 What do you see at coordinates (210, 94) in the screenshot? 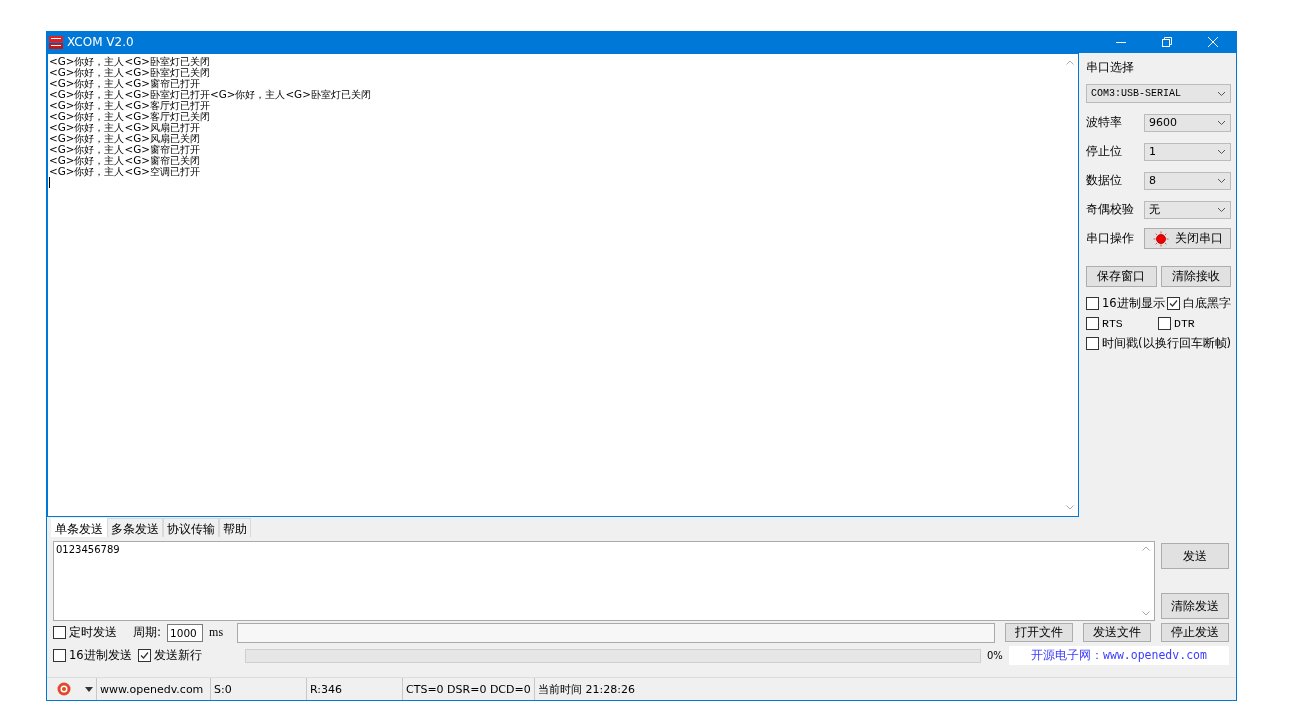
I see `log-line: <G>你好，主人<G>卧室灯已打开<G>你好，主人<G>卧室灯已关闭` at bounding box center [210, 94].